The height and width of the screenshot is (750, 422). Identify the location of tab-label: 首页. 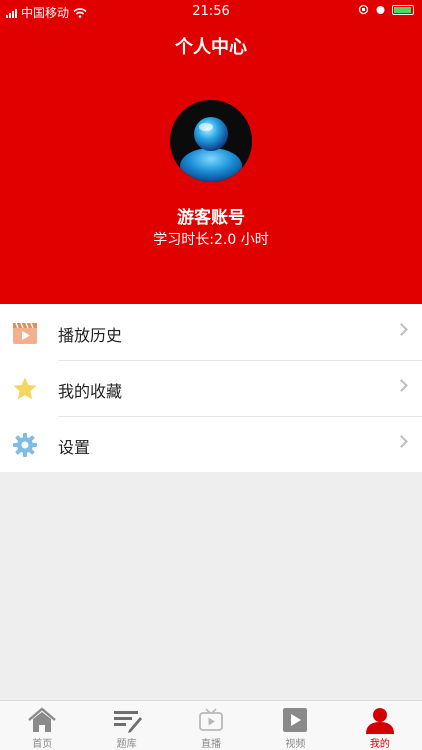
(42, 744).